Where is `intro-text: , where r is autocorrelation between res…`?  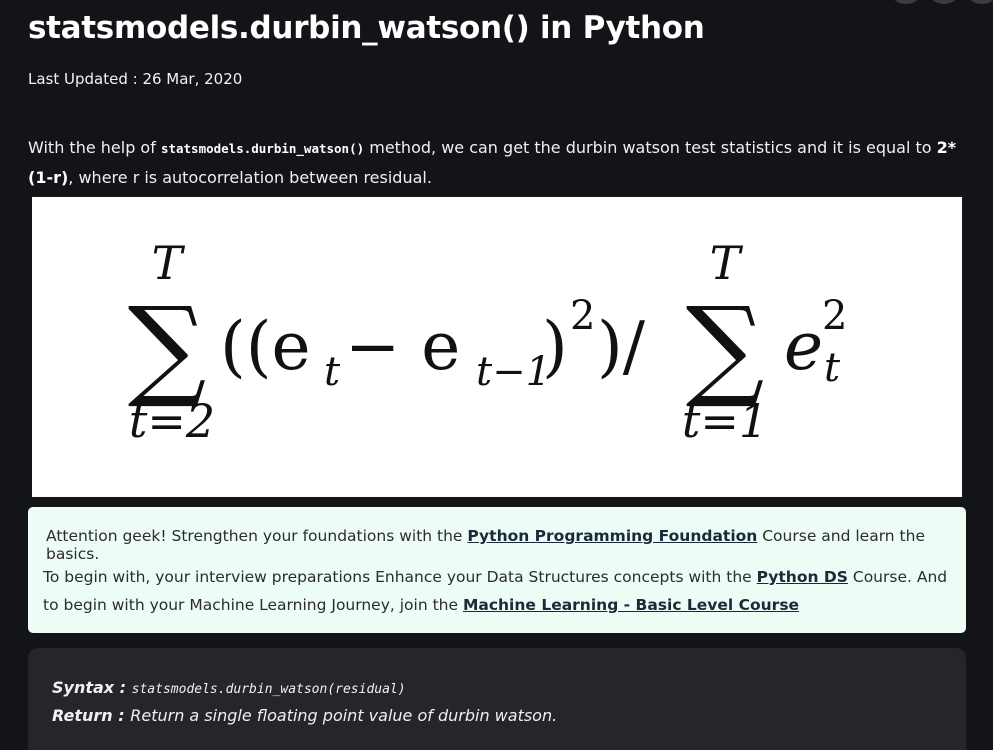
intro-text: , where r is autocorrelation between res… is located at coordinates (250, 177).